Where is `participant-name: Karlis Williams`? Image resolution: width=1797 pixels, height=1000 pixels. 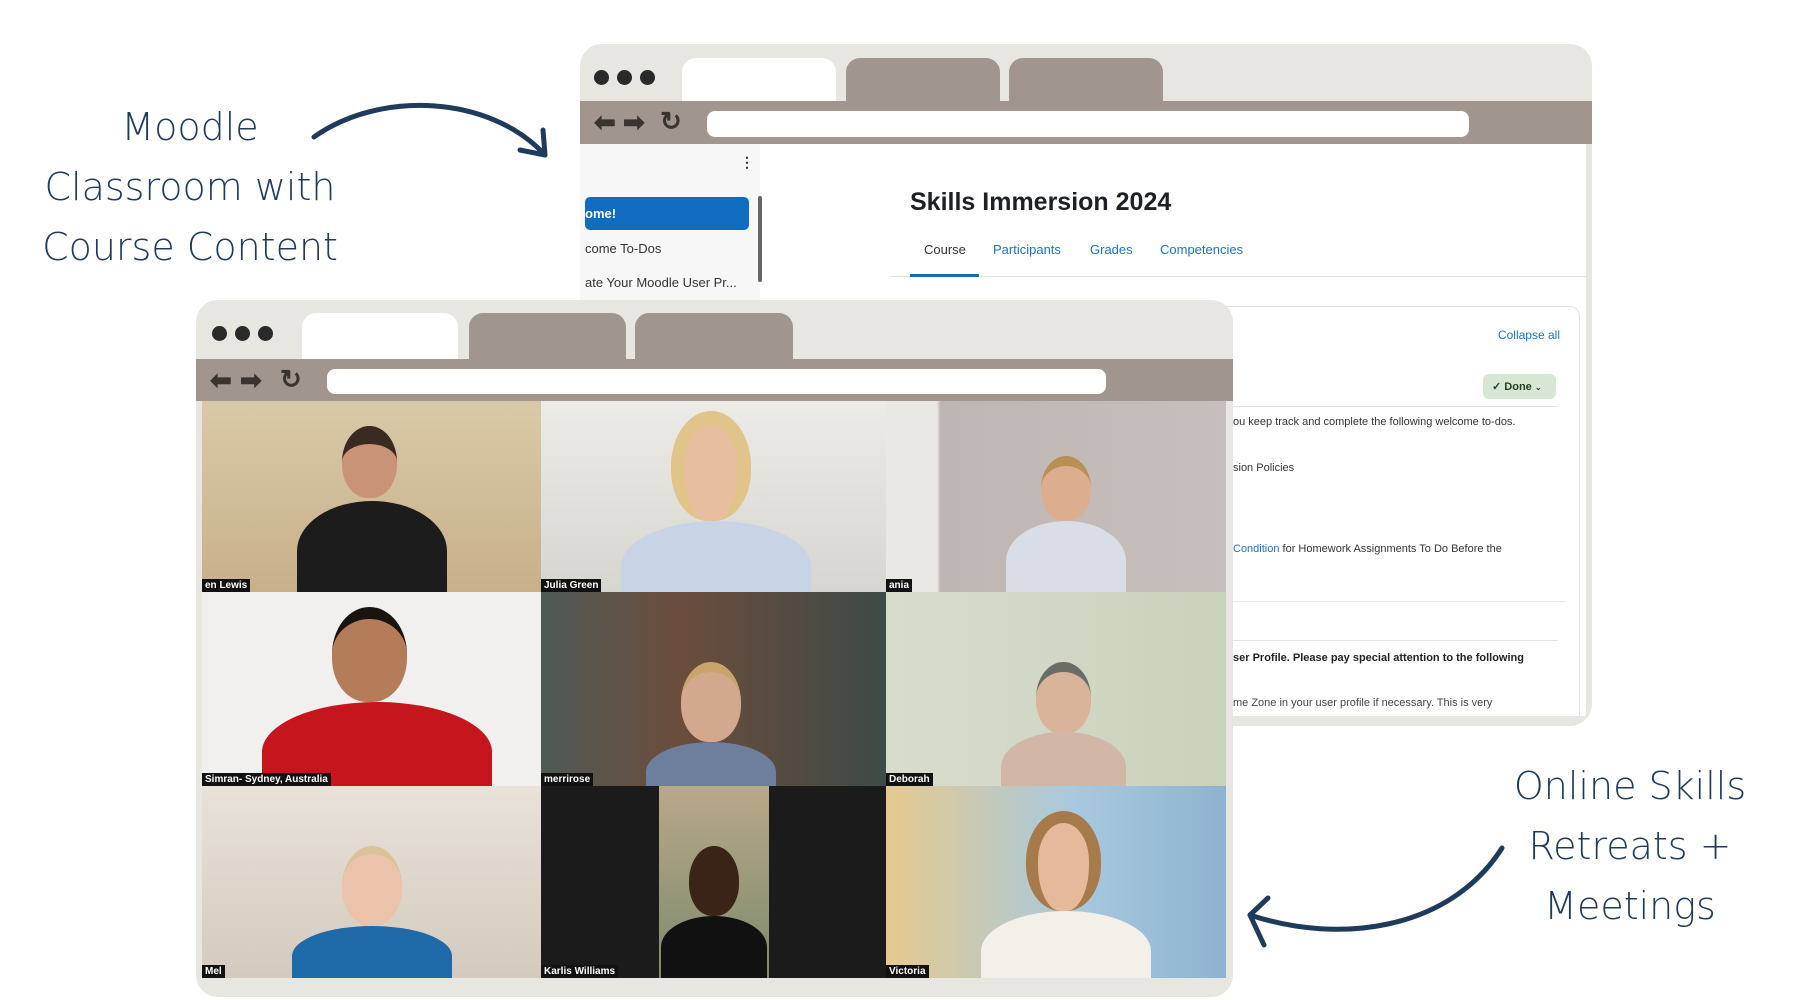
participant-name: Karlis Williams is located at coordinates (580, 971).